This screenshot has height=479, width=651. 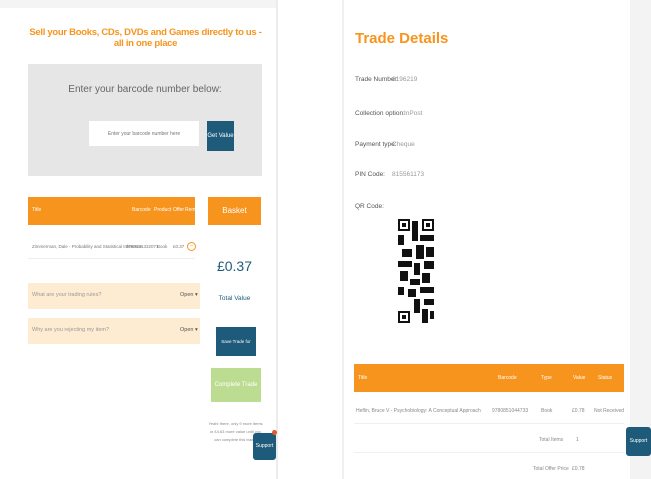 What do you see at coordinates (277, 239) in the screenshot?
I see `left-pane-shadow` at bounding box center [277, 239].